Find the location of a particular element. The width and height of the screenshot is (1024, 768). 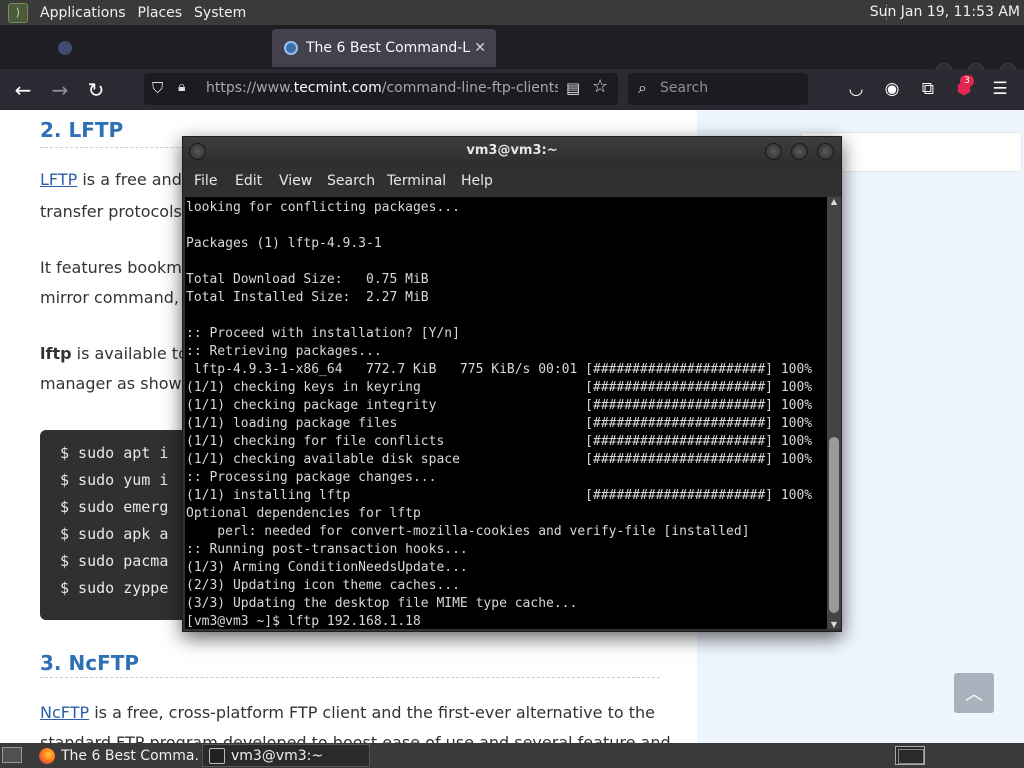

bottom-taskbar: The 6 Best Comma... vm3@vm3:~ is located at coordinates (512, 755).